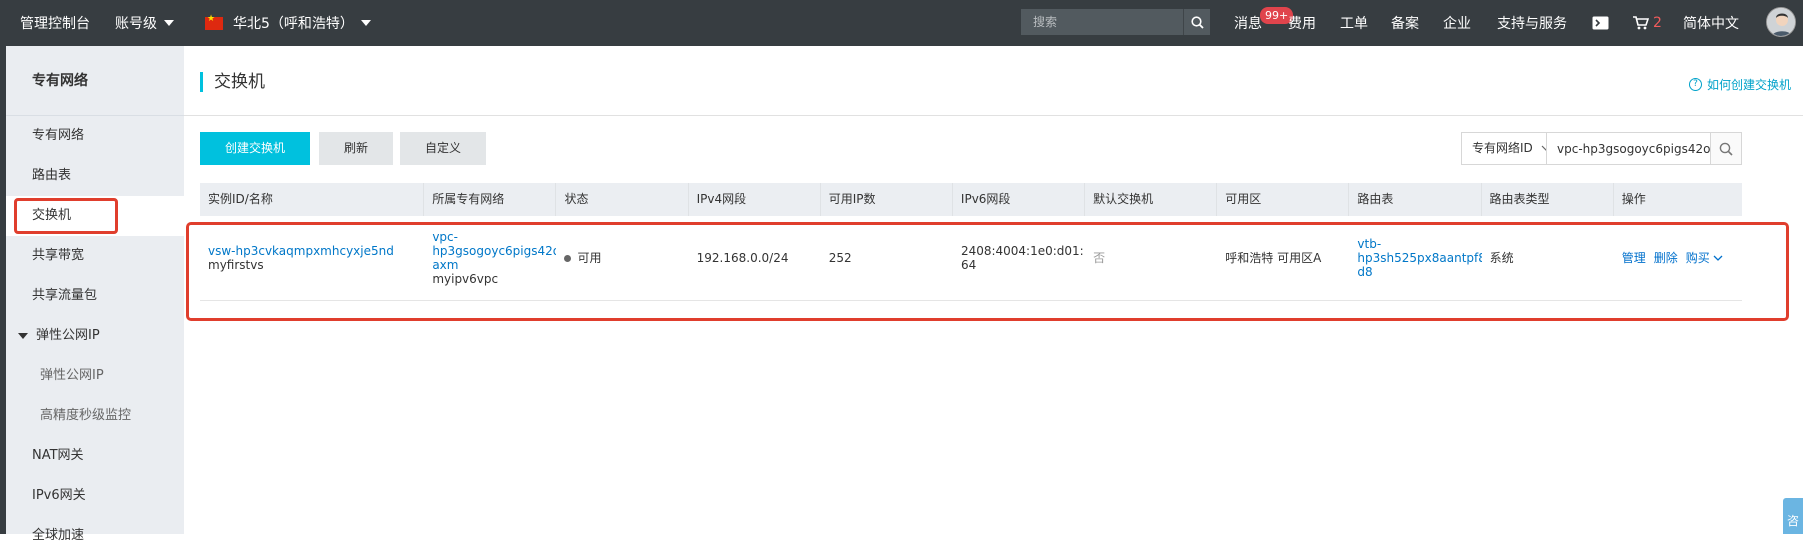 This screenshot has width=1803, height=556. What do you see at coordinates (1657, 23) in the screenshot?
I see `cart-count: 2` at bounding box center [1657, 23].